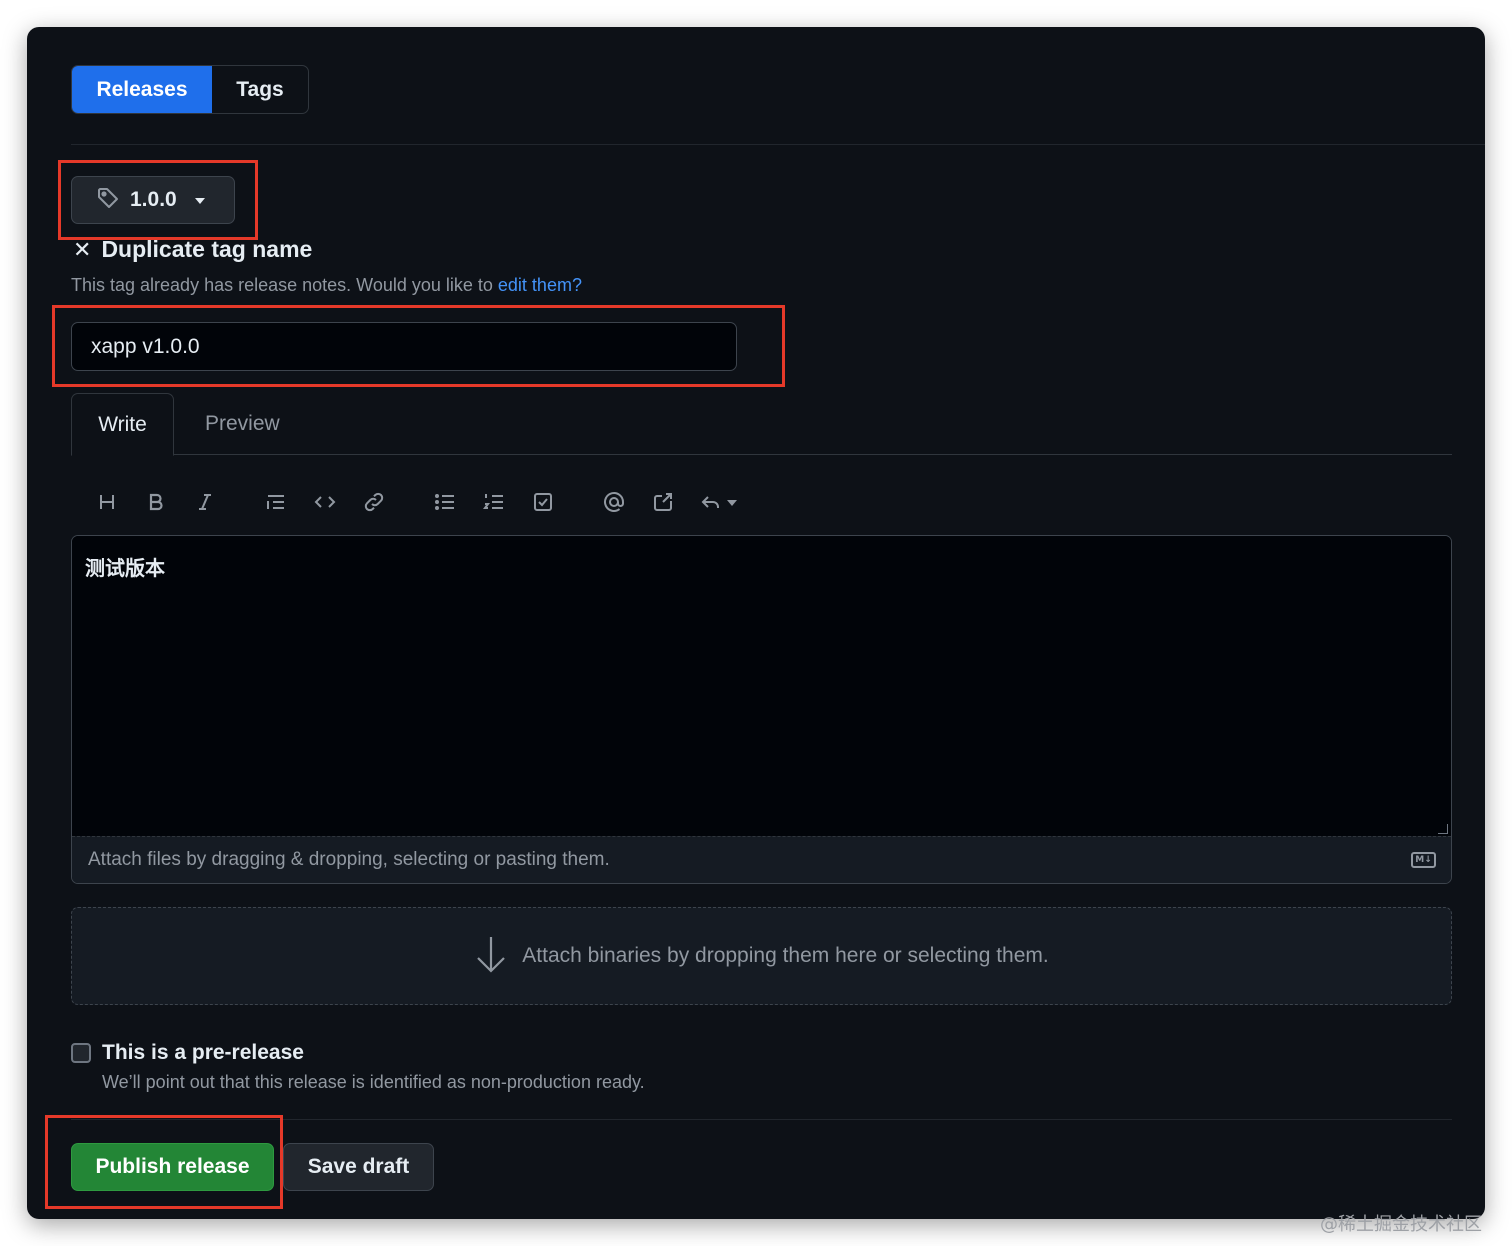  Describe the element at coordinates (325, 502) in the screenshot. I see `code-icon` at that location.